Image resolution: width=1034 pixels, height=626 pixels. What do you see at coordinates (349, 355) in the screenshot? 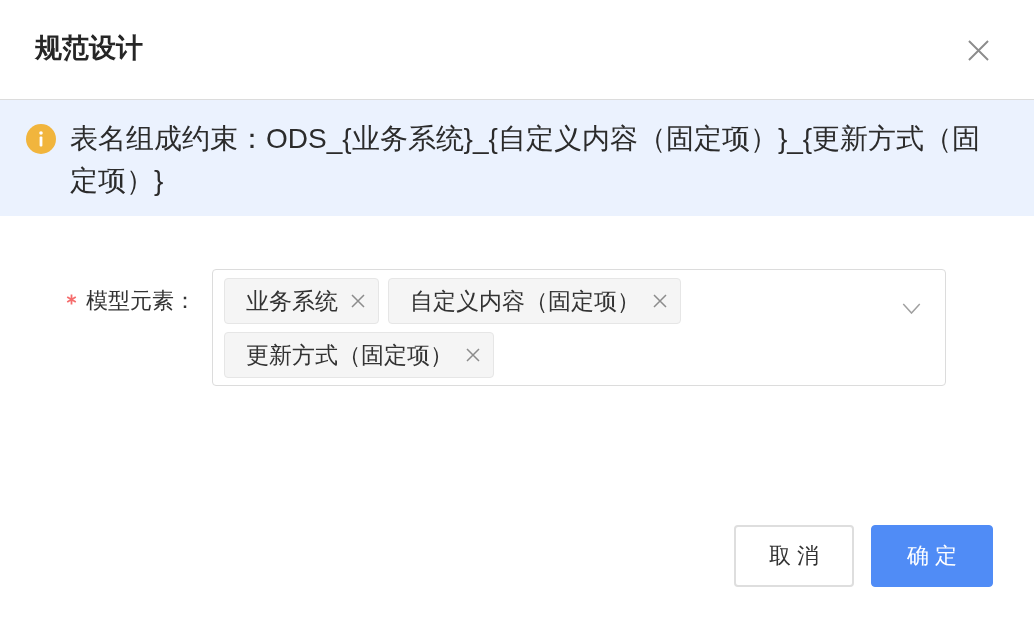
I see `tag-label: 更新方式（固定项）` at bounding box center [349, 355].